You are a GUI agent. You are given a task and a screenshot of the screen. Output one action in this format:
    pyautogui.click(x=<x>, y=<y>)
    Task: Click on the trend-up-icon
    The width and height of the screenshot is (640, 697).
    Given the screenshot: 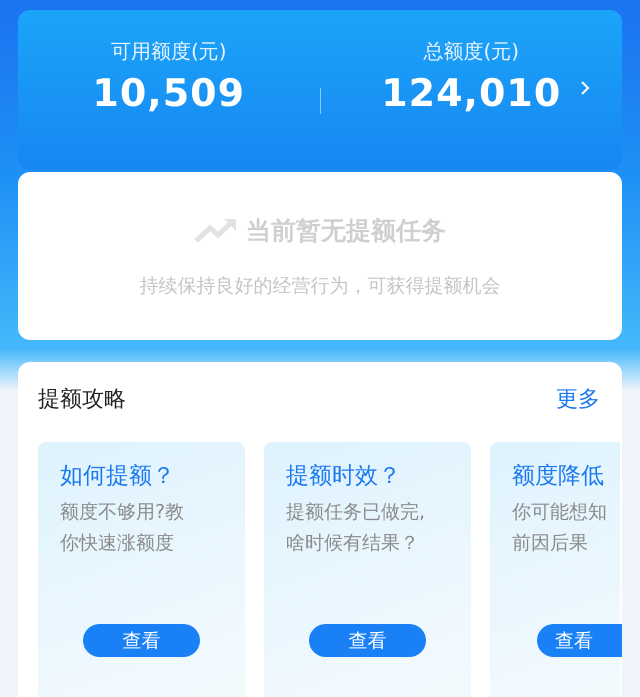 What is the action you would take?
    pyautogui.click(x=216, y=230)
    